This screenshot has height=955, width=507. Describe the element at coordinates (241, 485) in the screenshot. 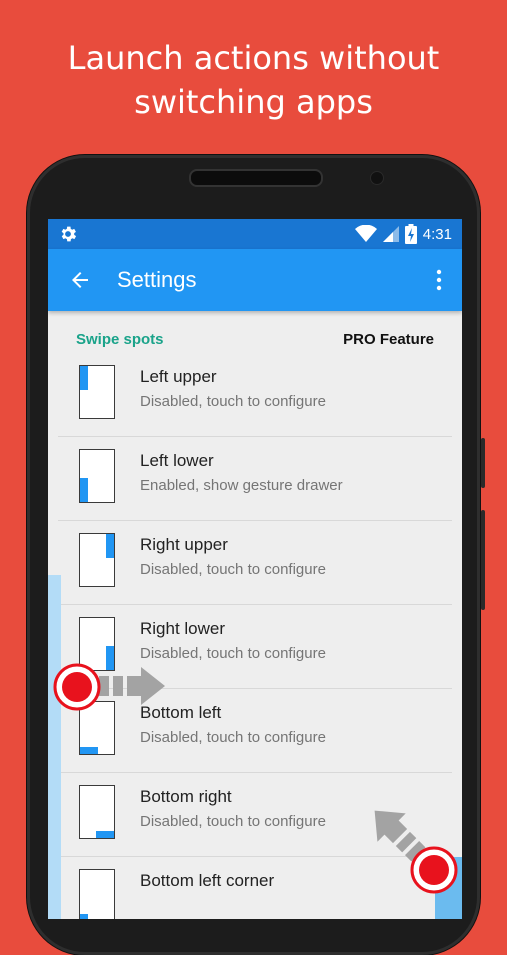

I see `item-subtitle: Enabled, show gesture drawer` at that location.